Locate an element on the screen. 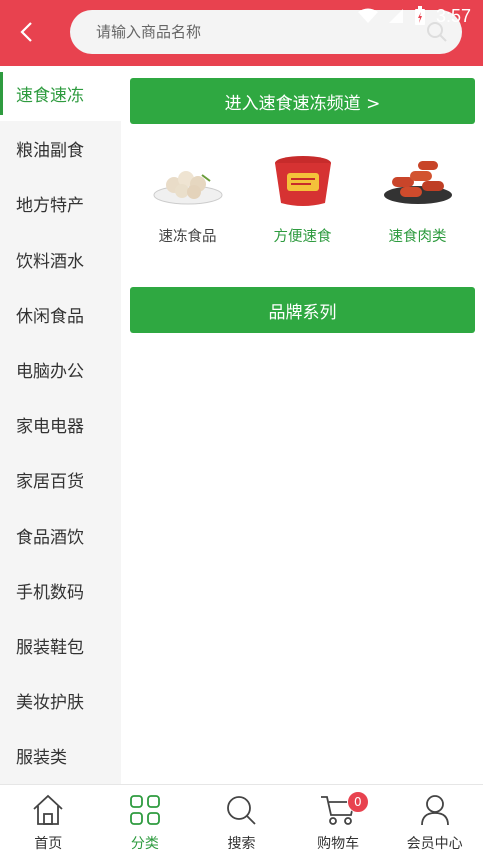 This screenshot has height=862, width=483. tab-label: 搜索 is located at coordinates (241, 844).